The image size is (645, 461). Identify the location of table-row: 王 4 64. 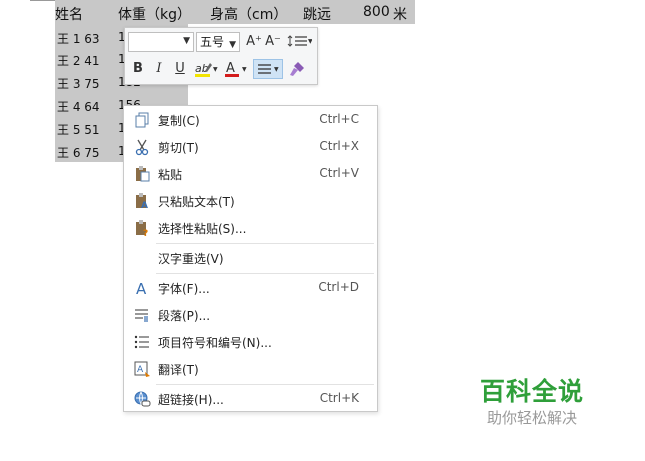
(78, 106).